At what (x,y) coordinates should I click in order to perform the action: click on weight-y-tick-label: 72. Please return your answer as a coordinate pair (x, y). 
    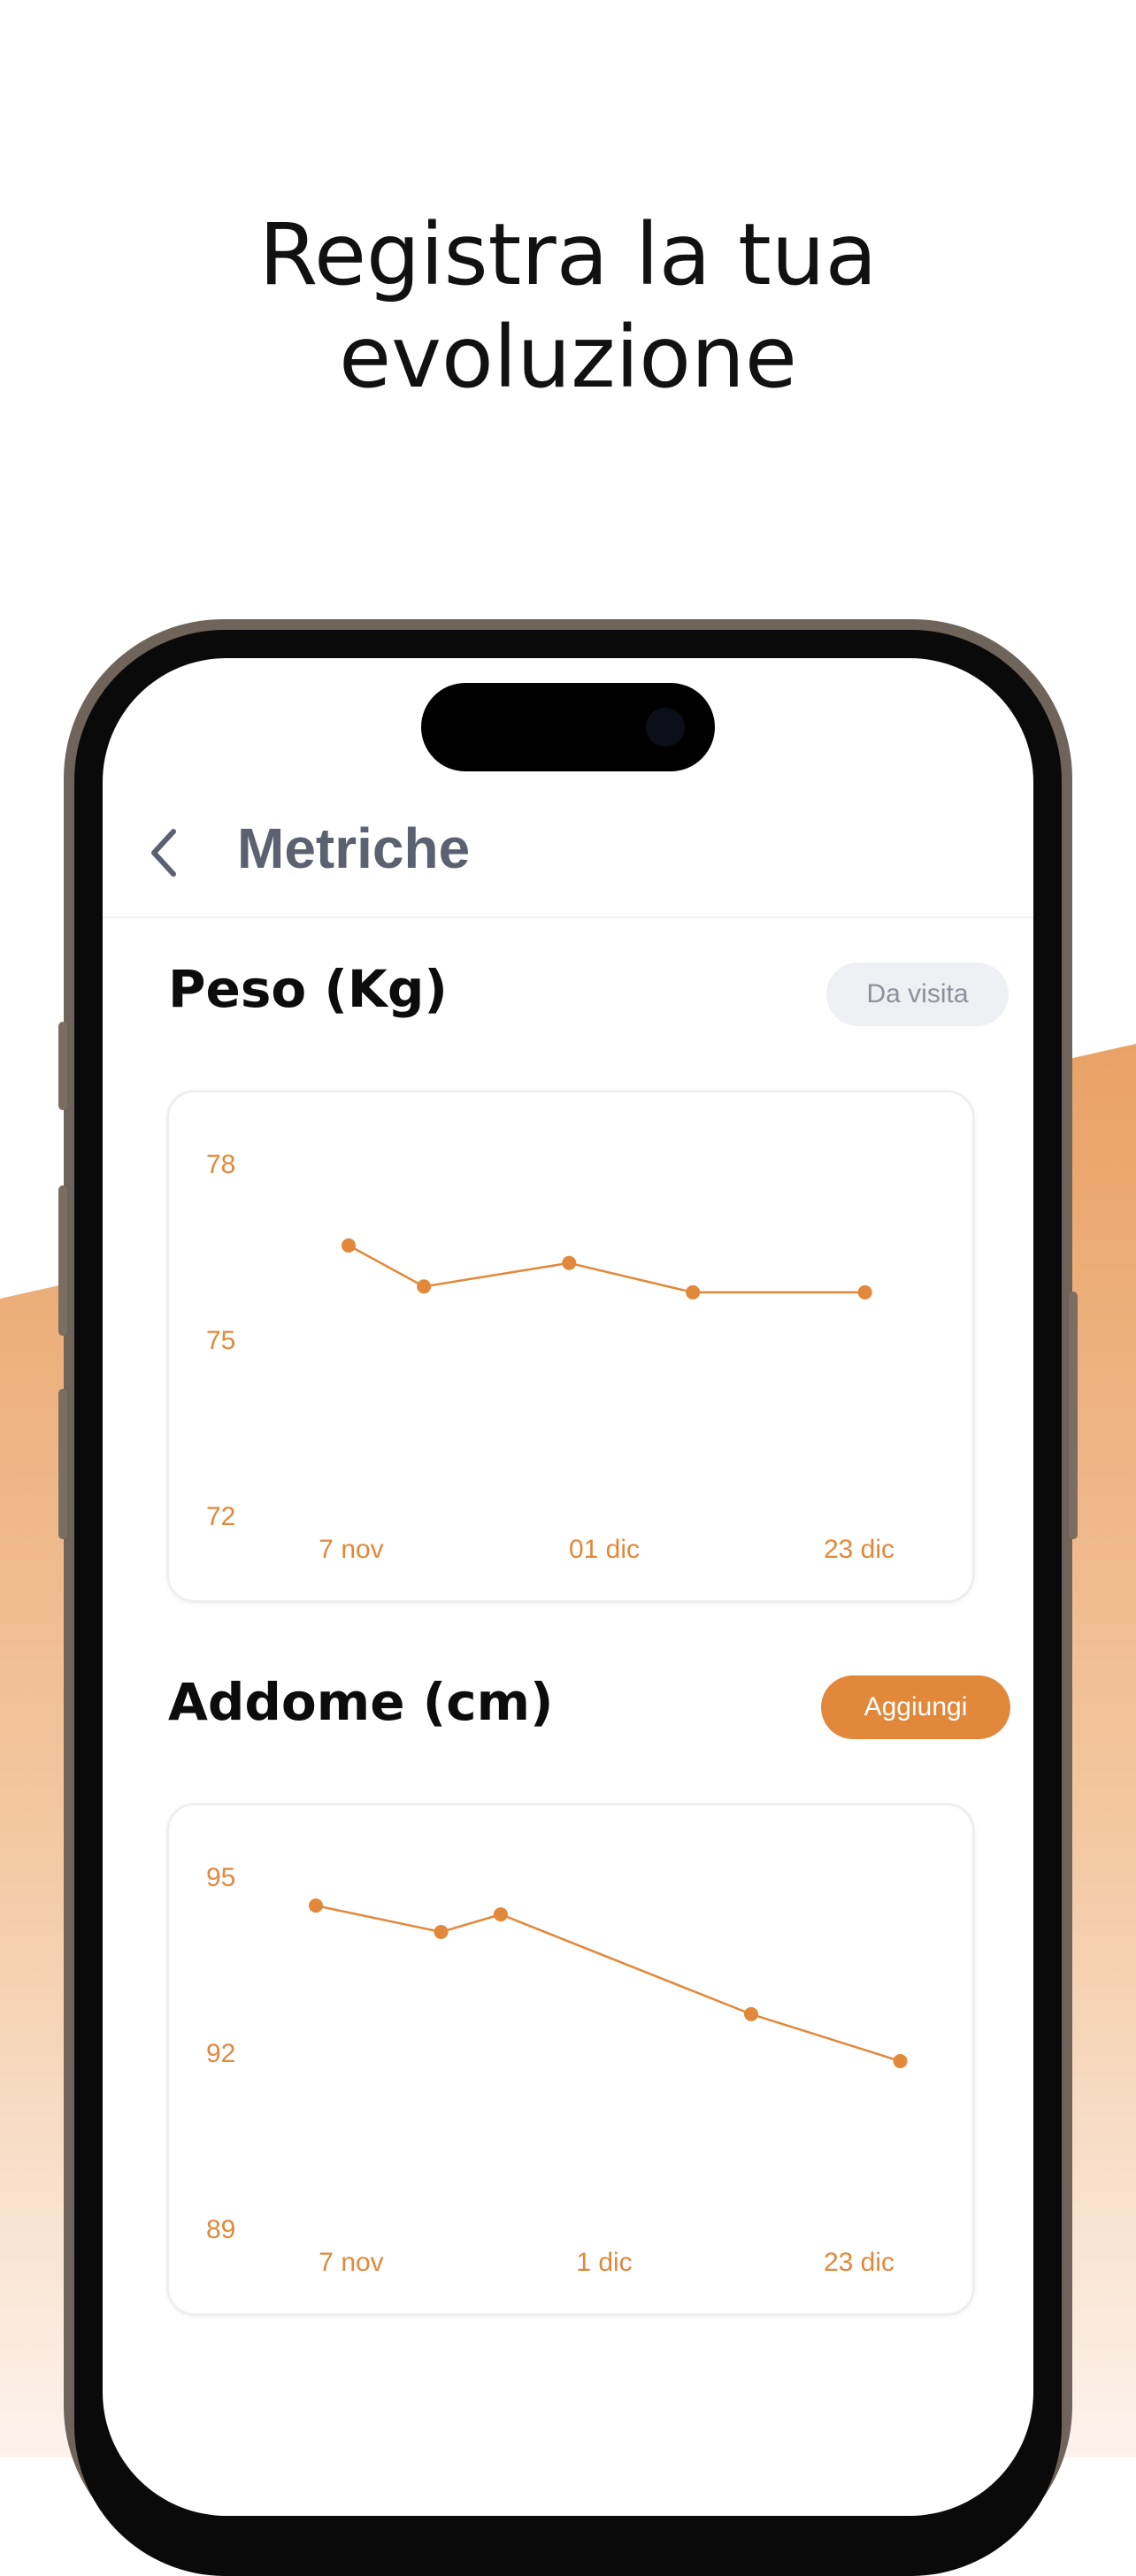
    Looking at the image, I should click on (220, 1516).